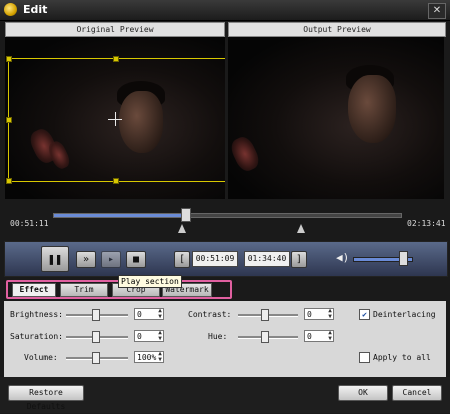 This screenshot has height=414, width=450. Describe the element at coordinates (299, 259) in the screenshot. I see `mark-out-button: ]` at that location.